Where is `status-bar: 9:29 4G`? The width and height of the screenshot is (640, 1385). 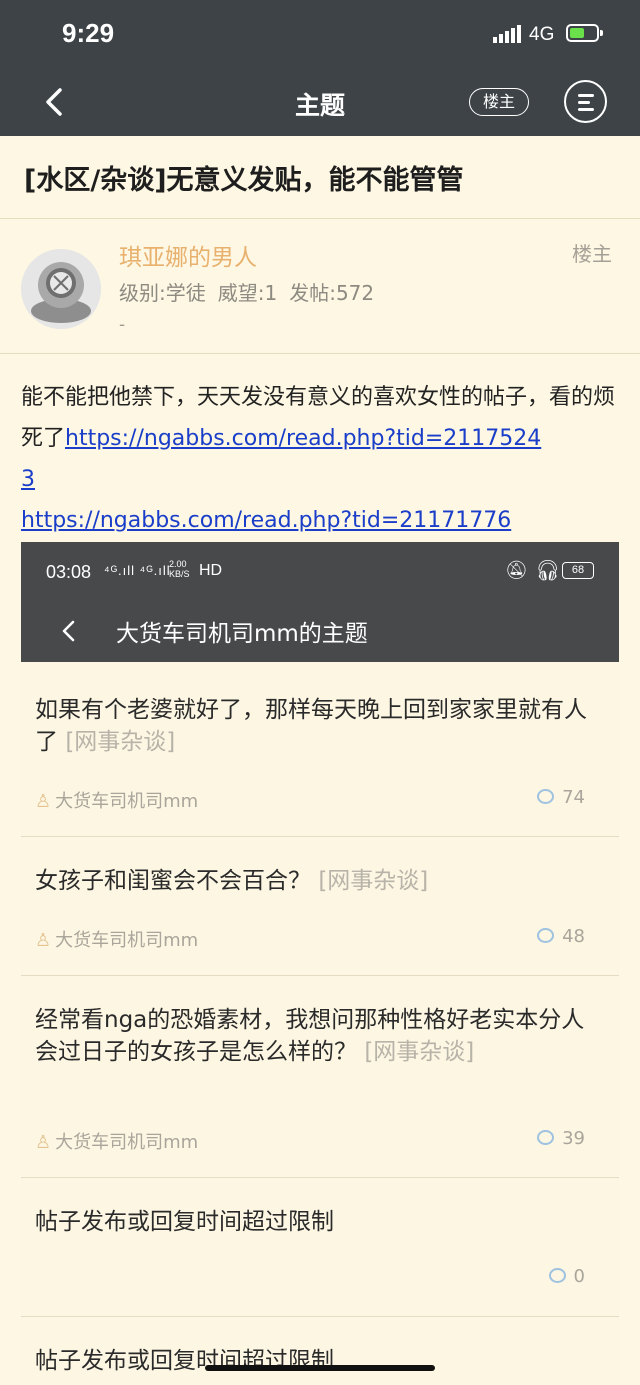 status-bar: 9:29 4G is located at coordinates (320, 34).